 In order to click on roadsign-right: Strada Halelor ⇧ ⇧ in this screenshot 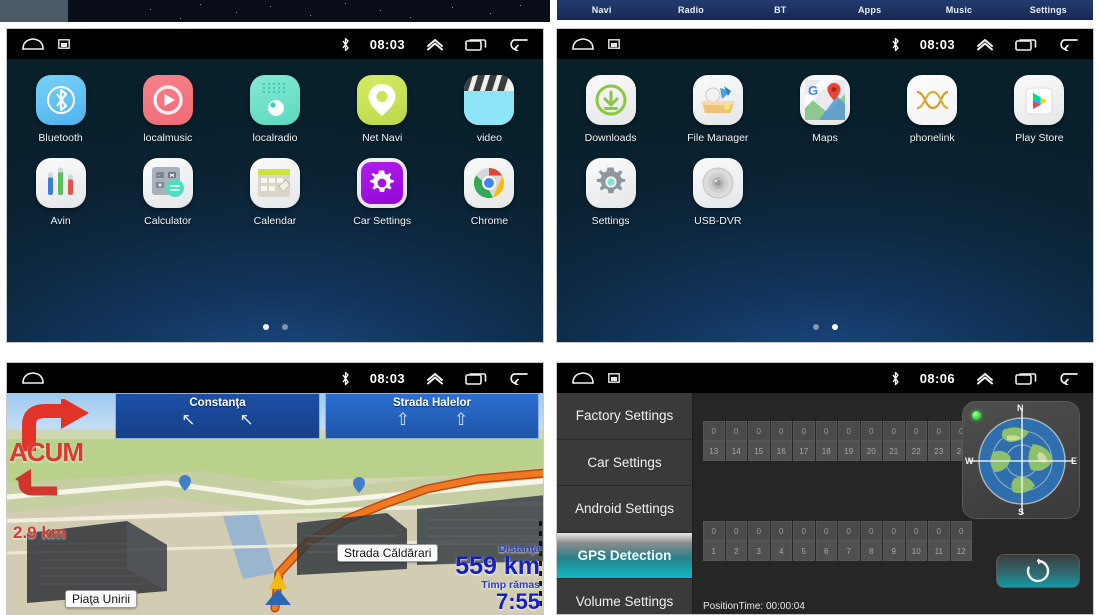, I will do `click(432, 416)`.